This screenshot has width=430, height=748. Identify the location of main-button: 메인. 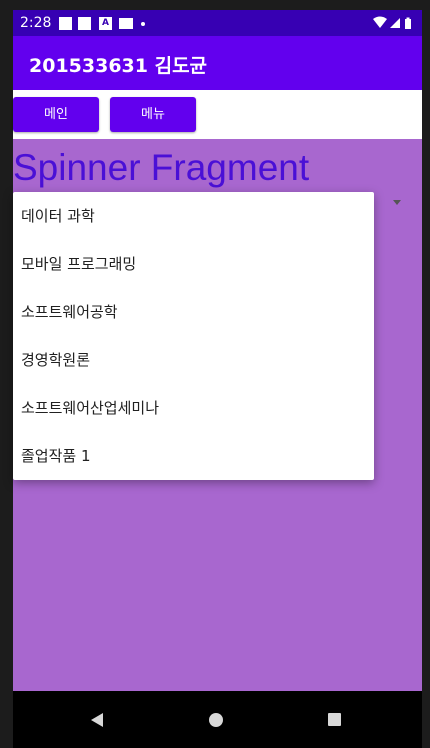
(56, 114).